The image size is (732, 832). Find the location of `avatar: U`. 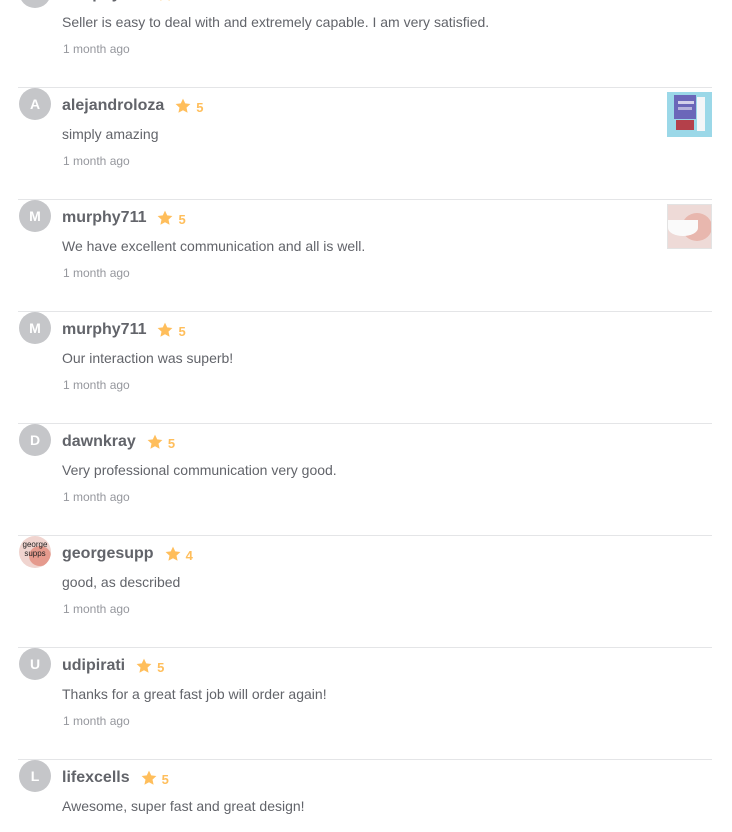

avatar: U is located at coordinates (35, 664).